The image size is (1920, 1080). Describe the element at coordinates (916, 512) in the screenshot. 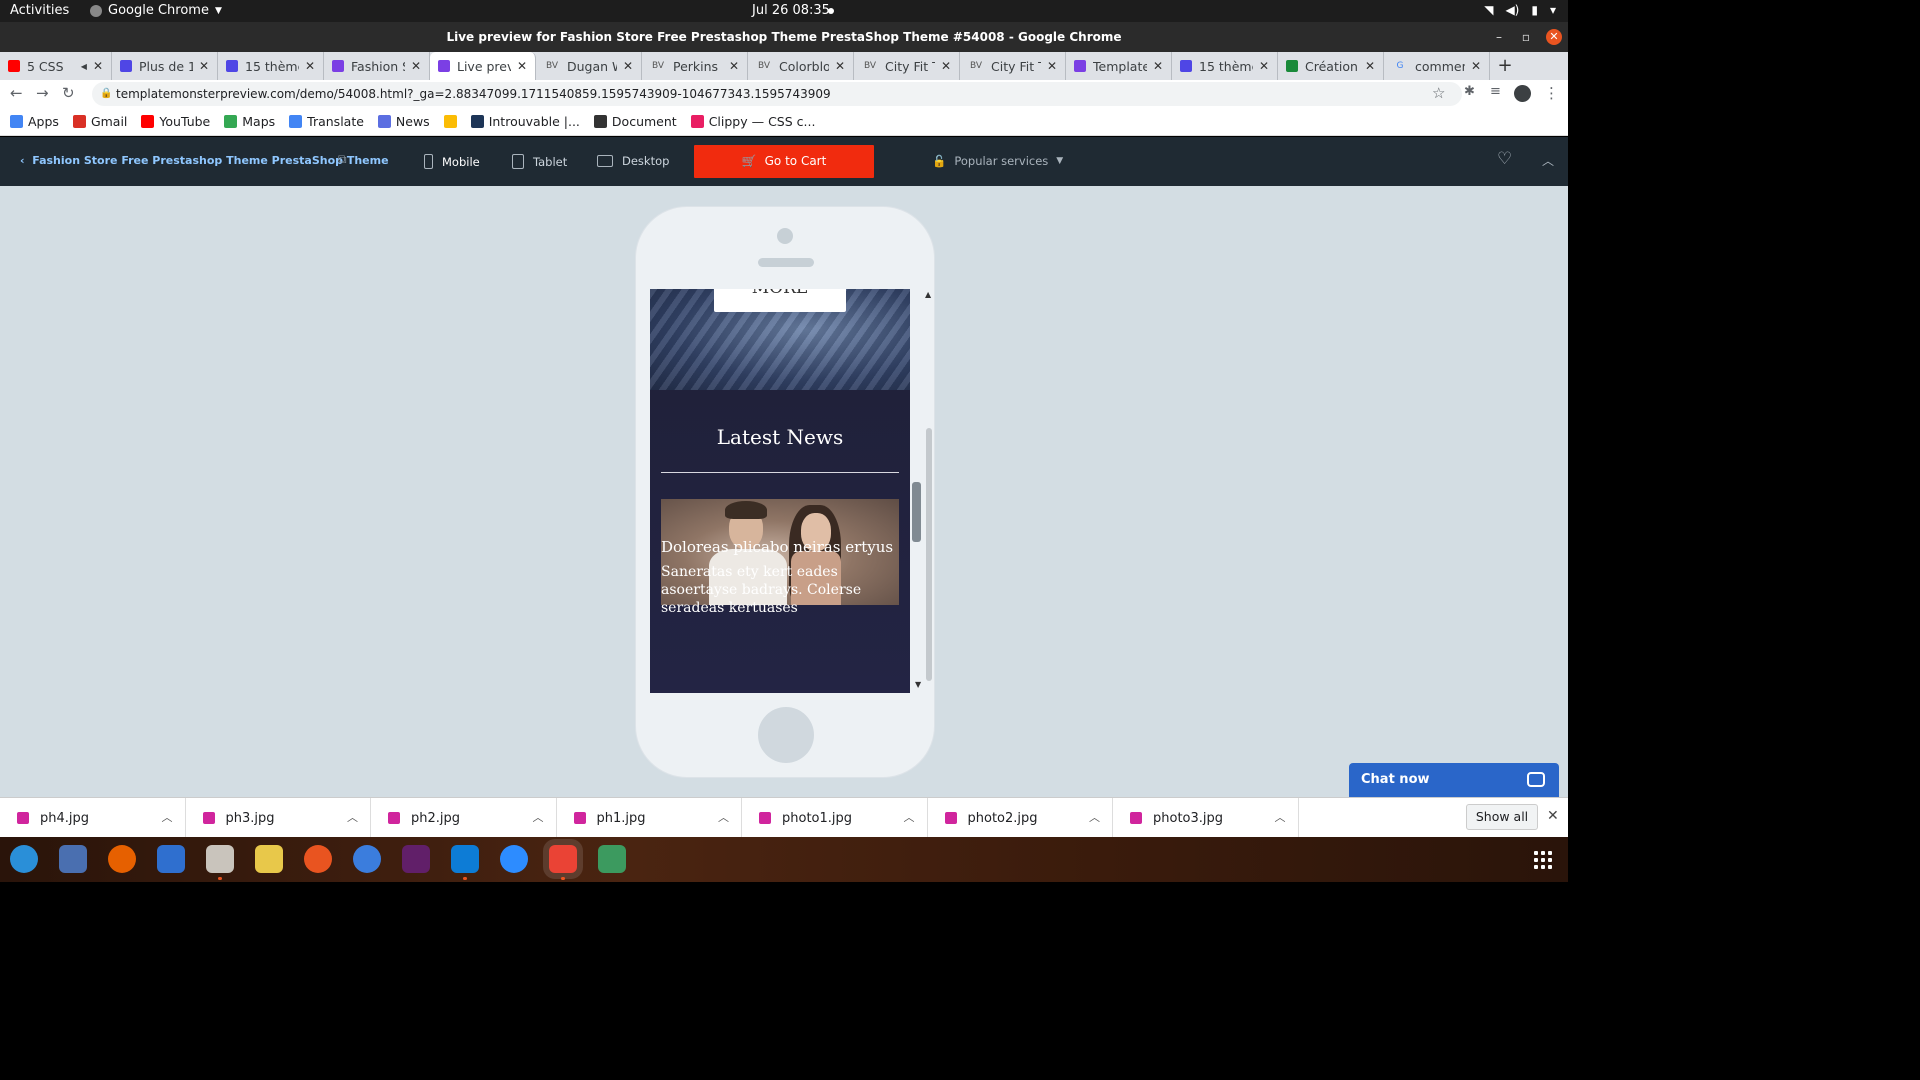

I see `scrollbar-thumb` at that location.